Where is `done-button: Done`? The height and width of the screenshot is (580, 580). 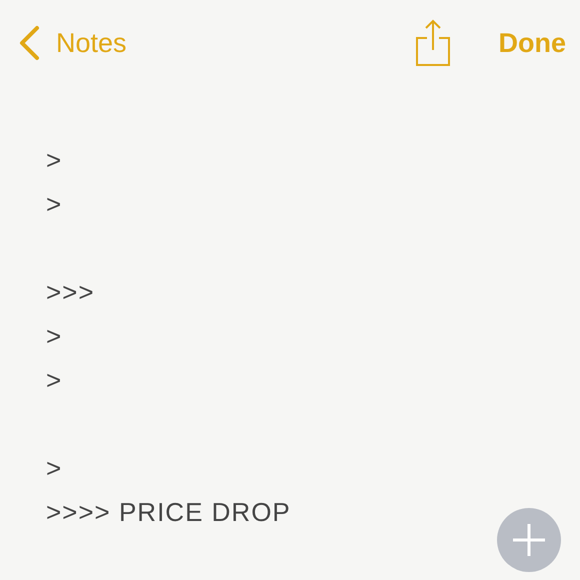
done-button: Done is located at coordinates (532, 43).